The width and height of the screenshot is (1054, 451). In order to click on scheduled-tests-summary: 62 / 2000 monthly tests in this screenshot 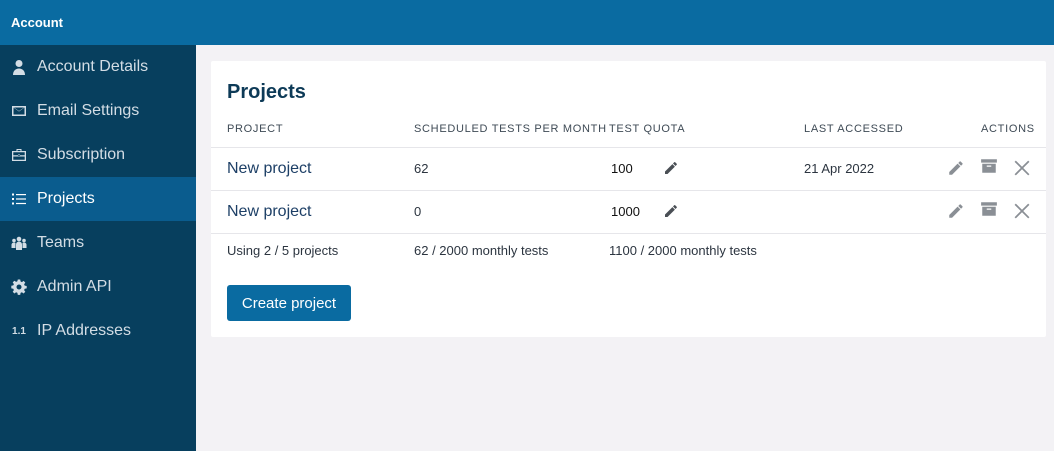, I will do `click(481, 250)`.